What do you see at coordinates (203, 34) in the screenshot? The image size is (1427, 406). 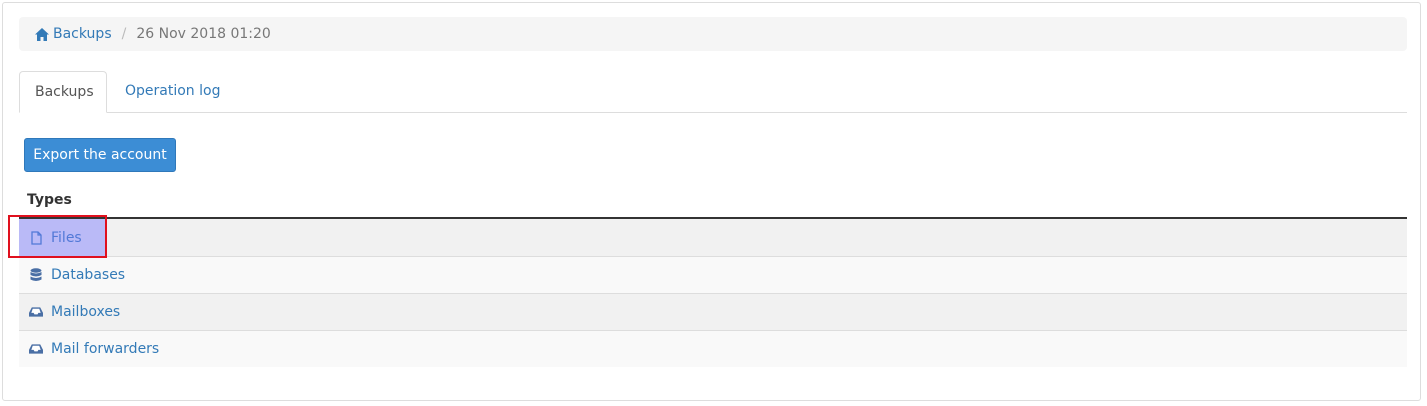 I see `breadcrumb-current: 26 Nov 2018 01:20` at bounding box center [203, 34].